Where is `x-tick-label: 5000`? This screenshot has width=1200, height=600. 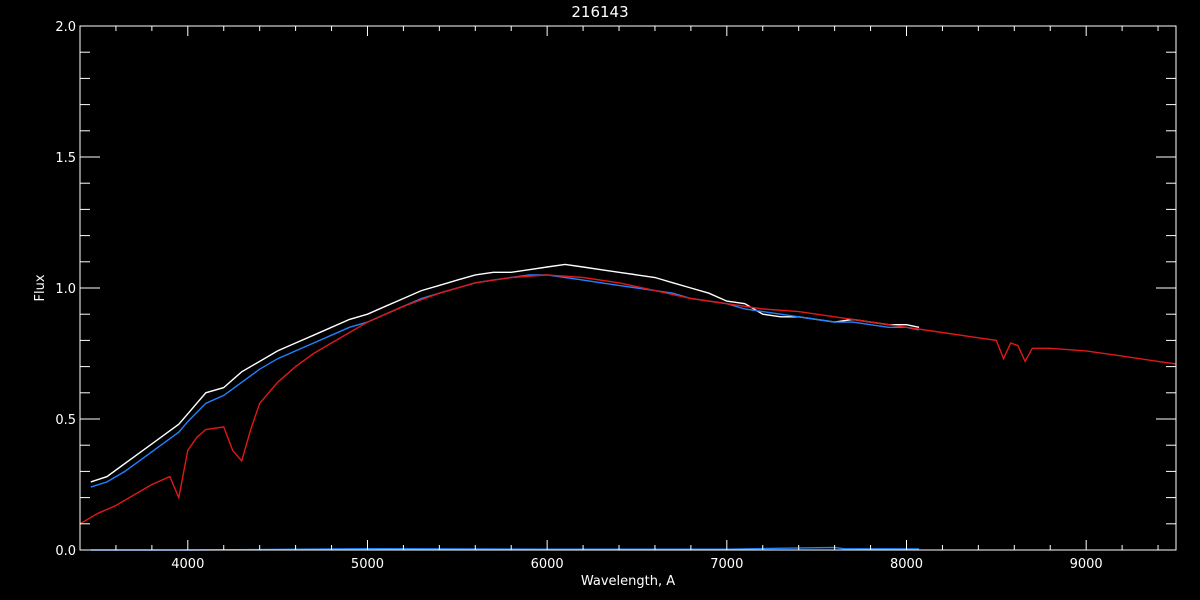 x-tick-label: 5000 is located at coordinates (367, 564).